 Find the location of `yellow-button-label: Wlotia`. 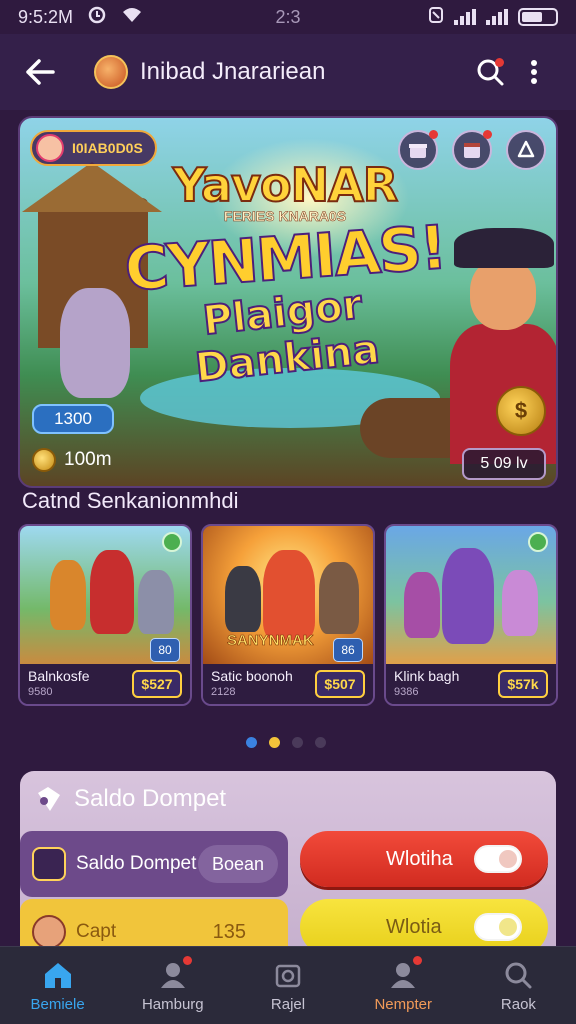

yellow-button-label: Wlotia is located at coordinates (414, 926).